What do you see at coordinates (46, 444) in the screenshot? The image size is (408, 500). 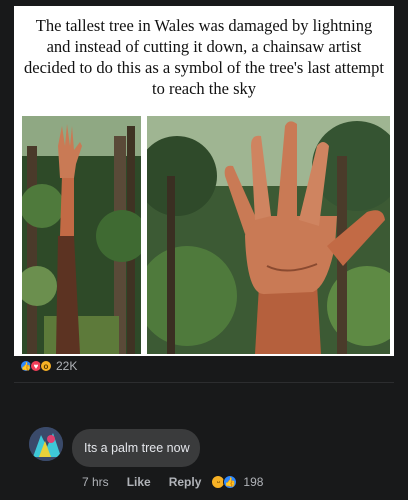 I see `avatar` at bounding box center [46, 444].